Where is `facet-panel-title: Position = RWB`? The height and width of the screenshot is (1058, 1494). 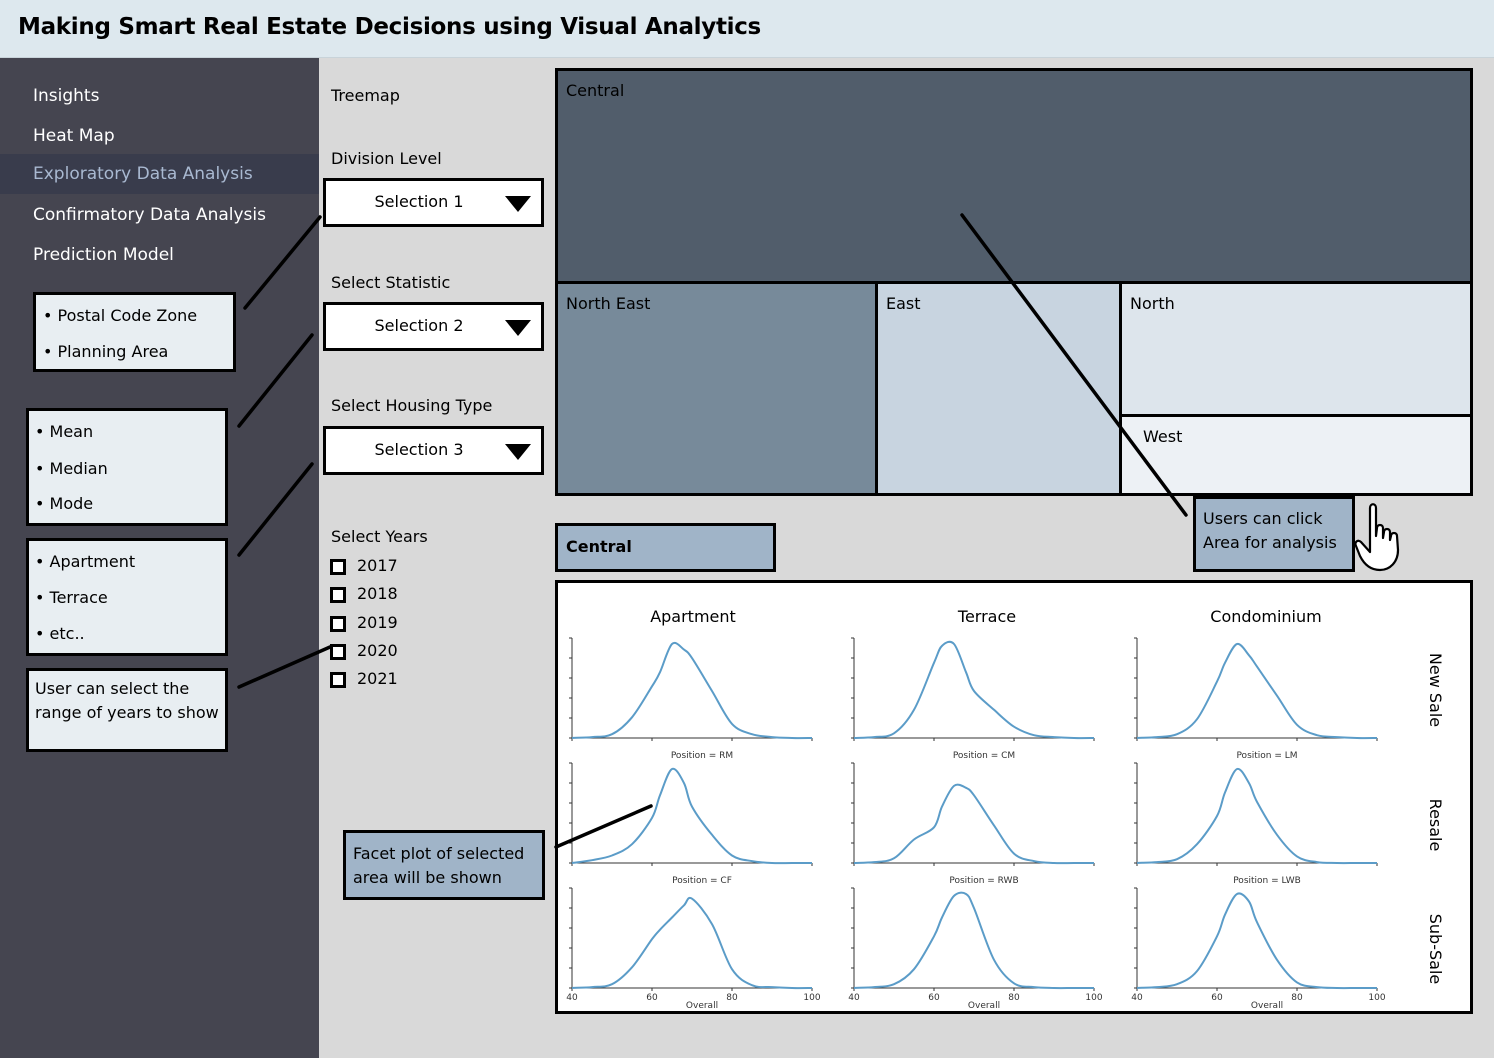
facet-panel-title: Position = RWB is located at coordinates (983, 881).